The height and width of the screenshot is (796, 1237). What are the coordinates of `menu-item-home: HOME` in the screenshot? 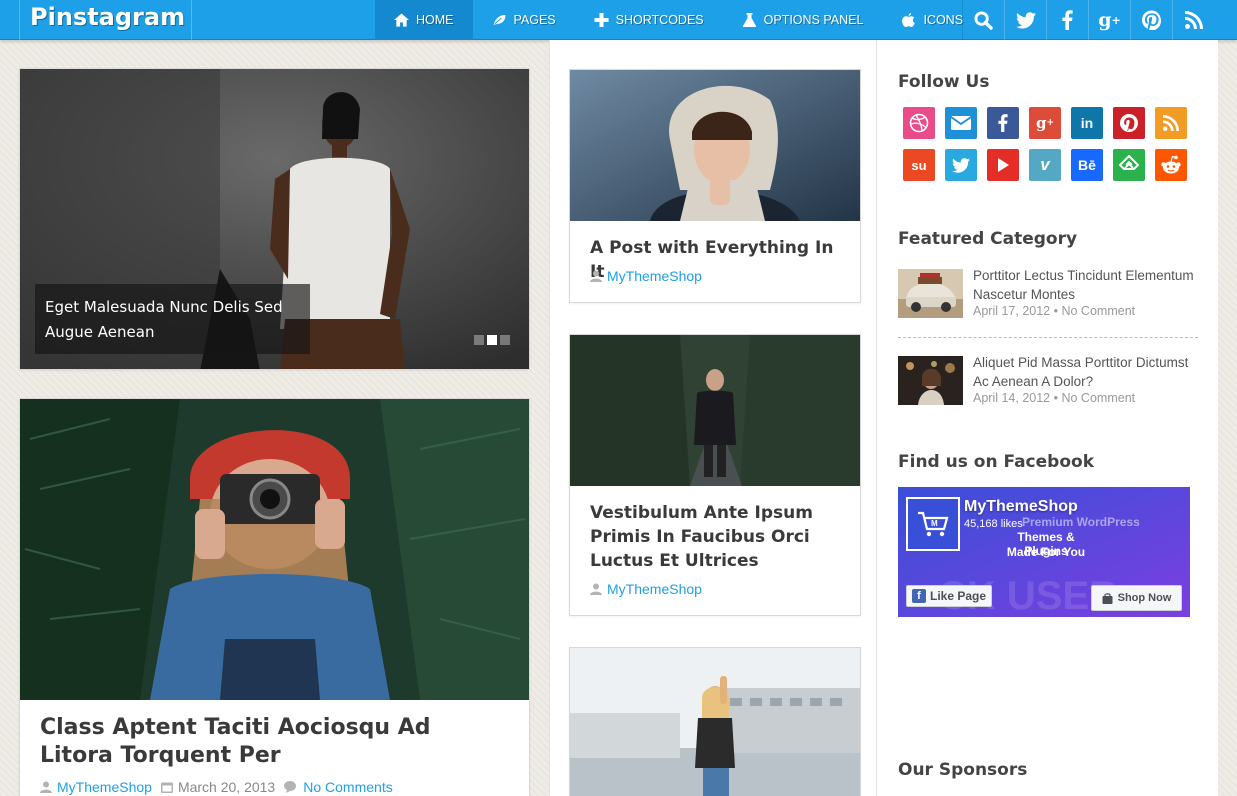 It's located at (424, 20).